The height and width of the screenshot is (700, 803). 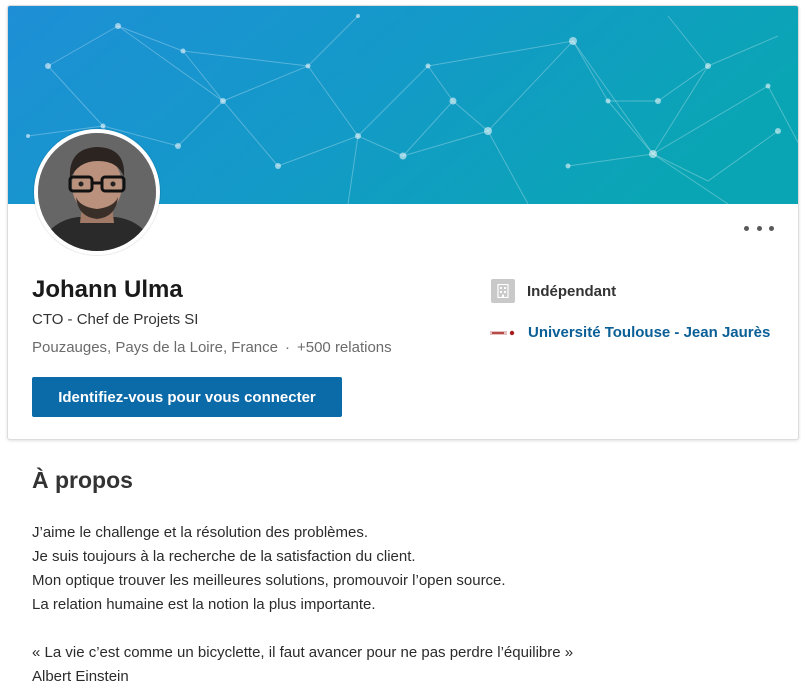 I want to click on building-icon, so click(x=503, y=291).